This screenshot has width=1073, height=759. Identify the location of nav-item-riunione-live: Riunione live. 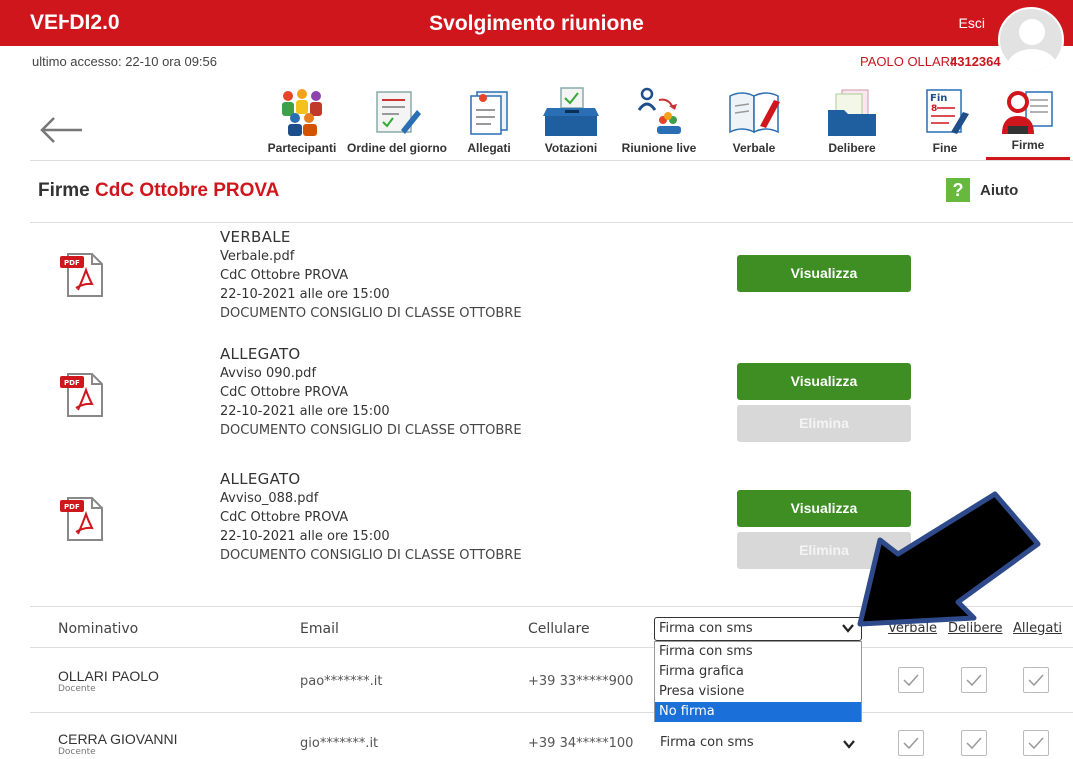
(659, 120).